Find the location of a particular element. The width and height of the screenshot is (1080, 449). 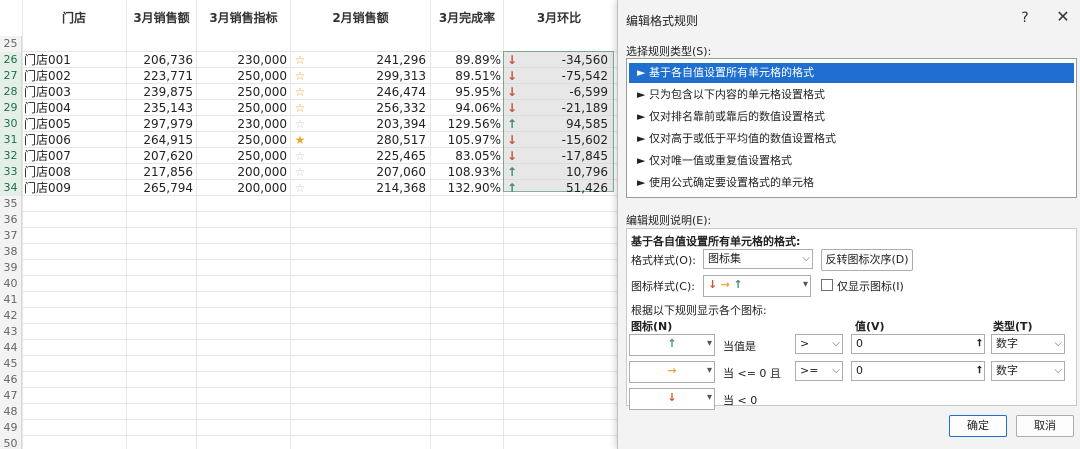

rule-type-item: ► 只为包含以下内容的单元格设置格式 is located at coordinates (851, 95).